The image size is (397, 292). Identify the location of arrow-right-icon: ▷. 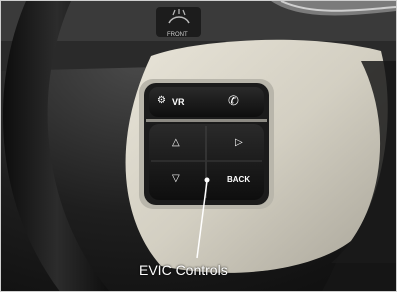
(239, 142).